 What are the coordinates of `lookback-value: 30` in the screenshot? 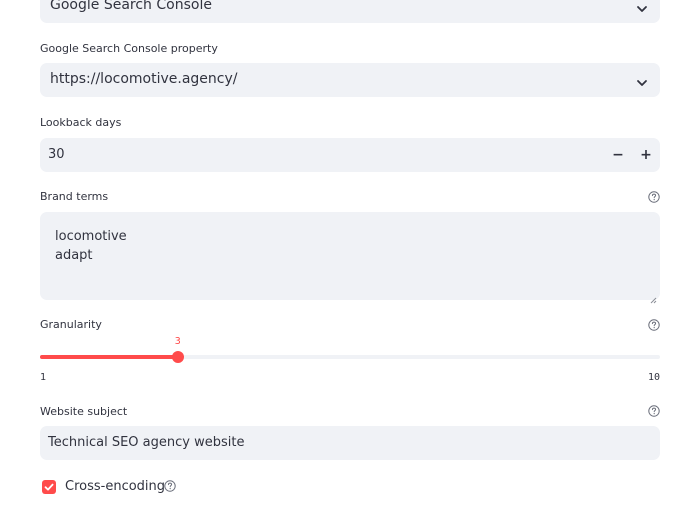 It's located at (56, 154).